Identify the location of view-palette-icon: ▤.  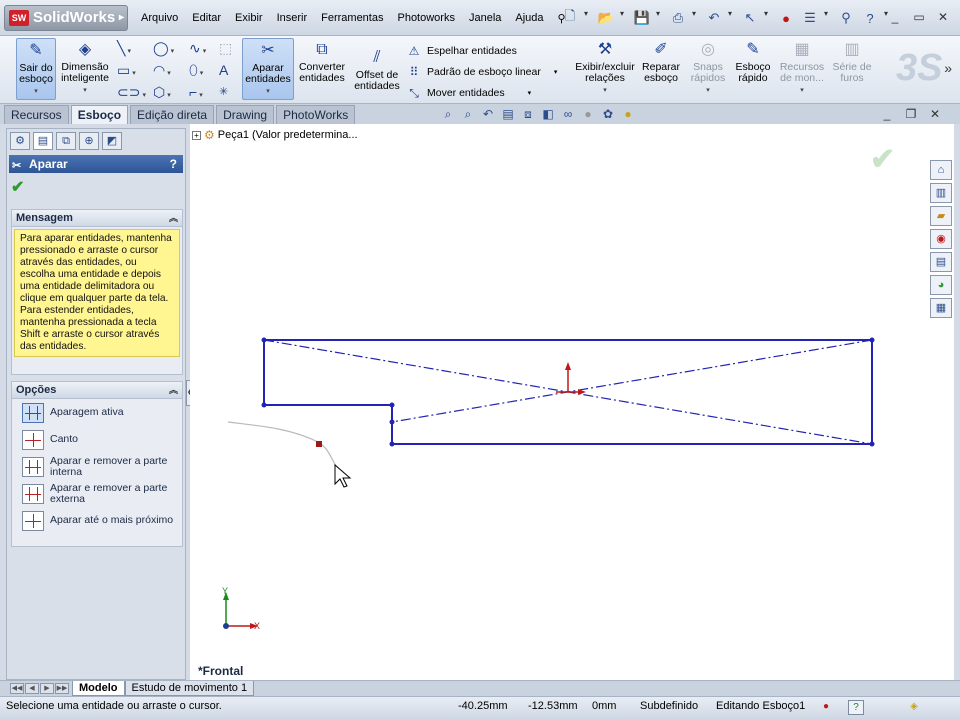
(941, 262).